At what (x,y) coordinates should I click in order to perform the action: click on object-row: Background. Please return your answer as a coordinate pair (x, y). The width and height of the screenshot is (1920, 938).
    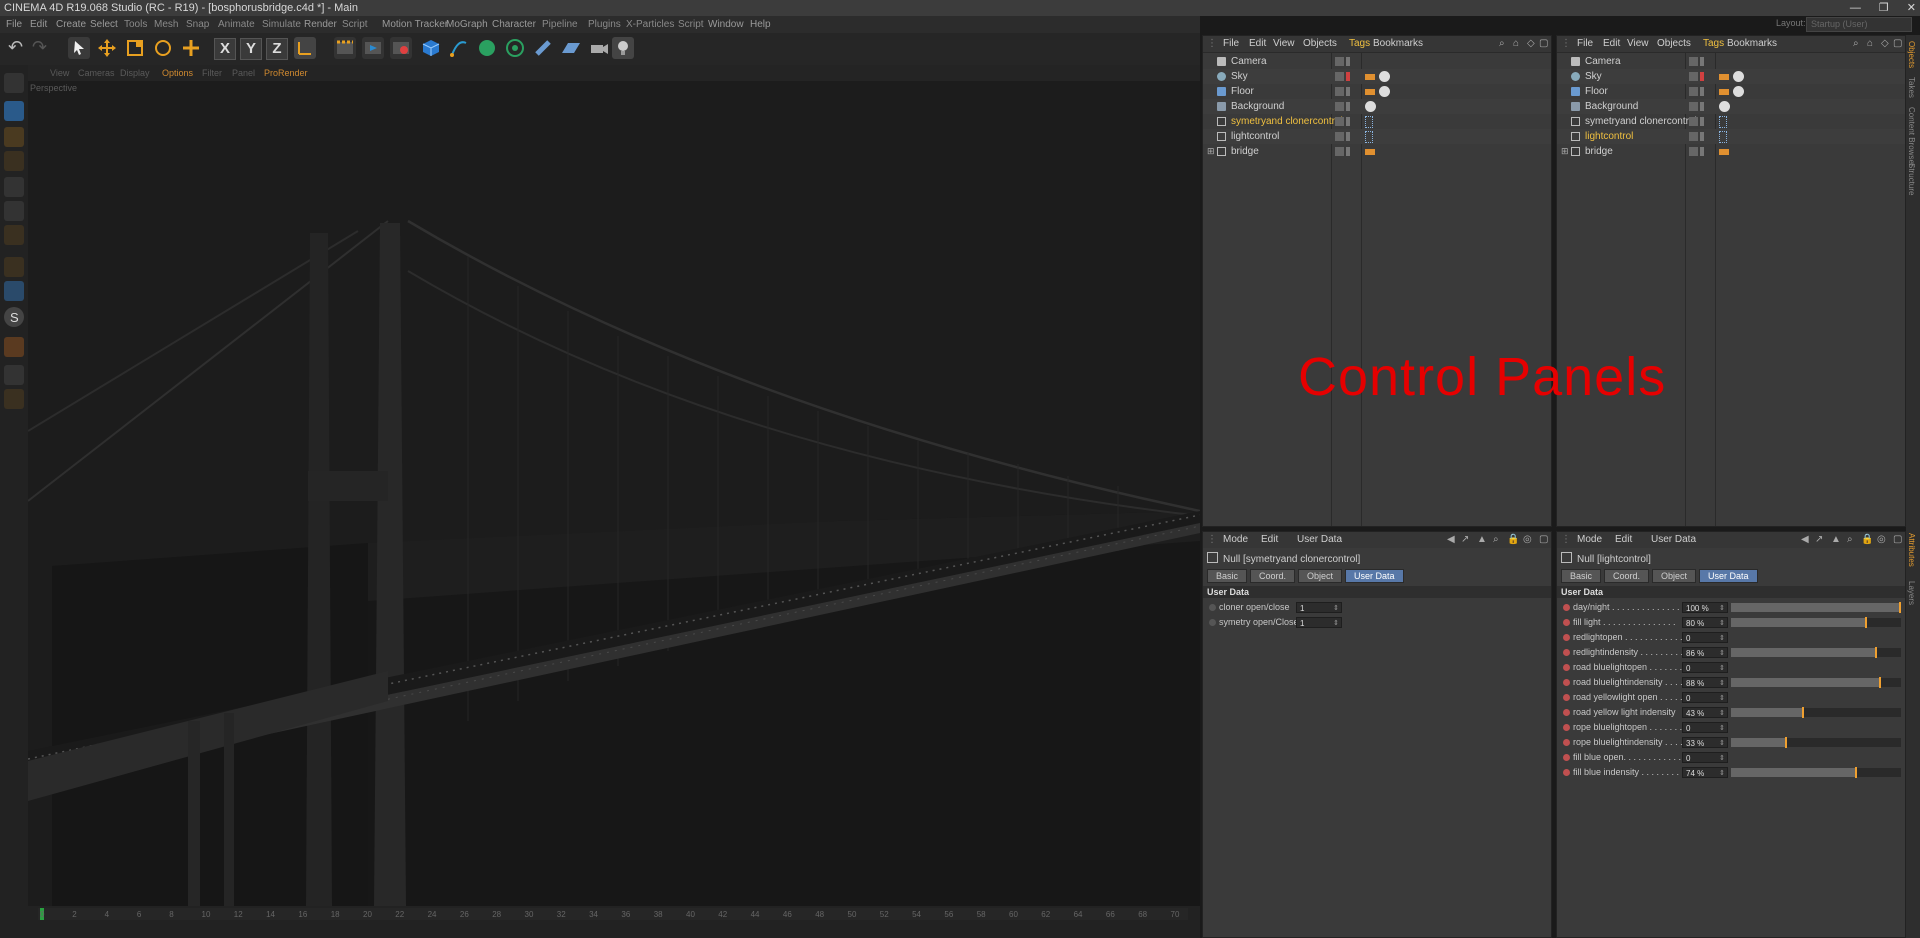
    Looking at the image, I should click on (1731, 106).